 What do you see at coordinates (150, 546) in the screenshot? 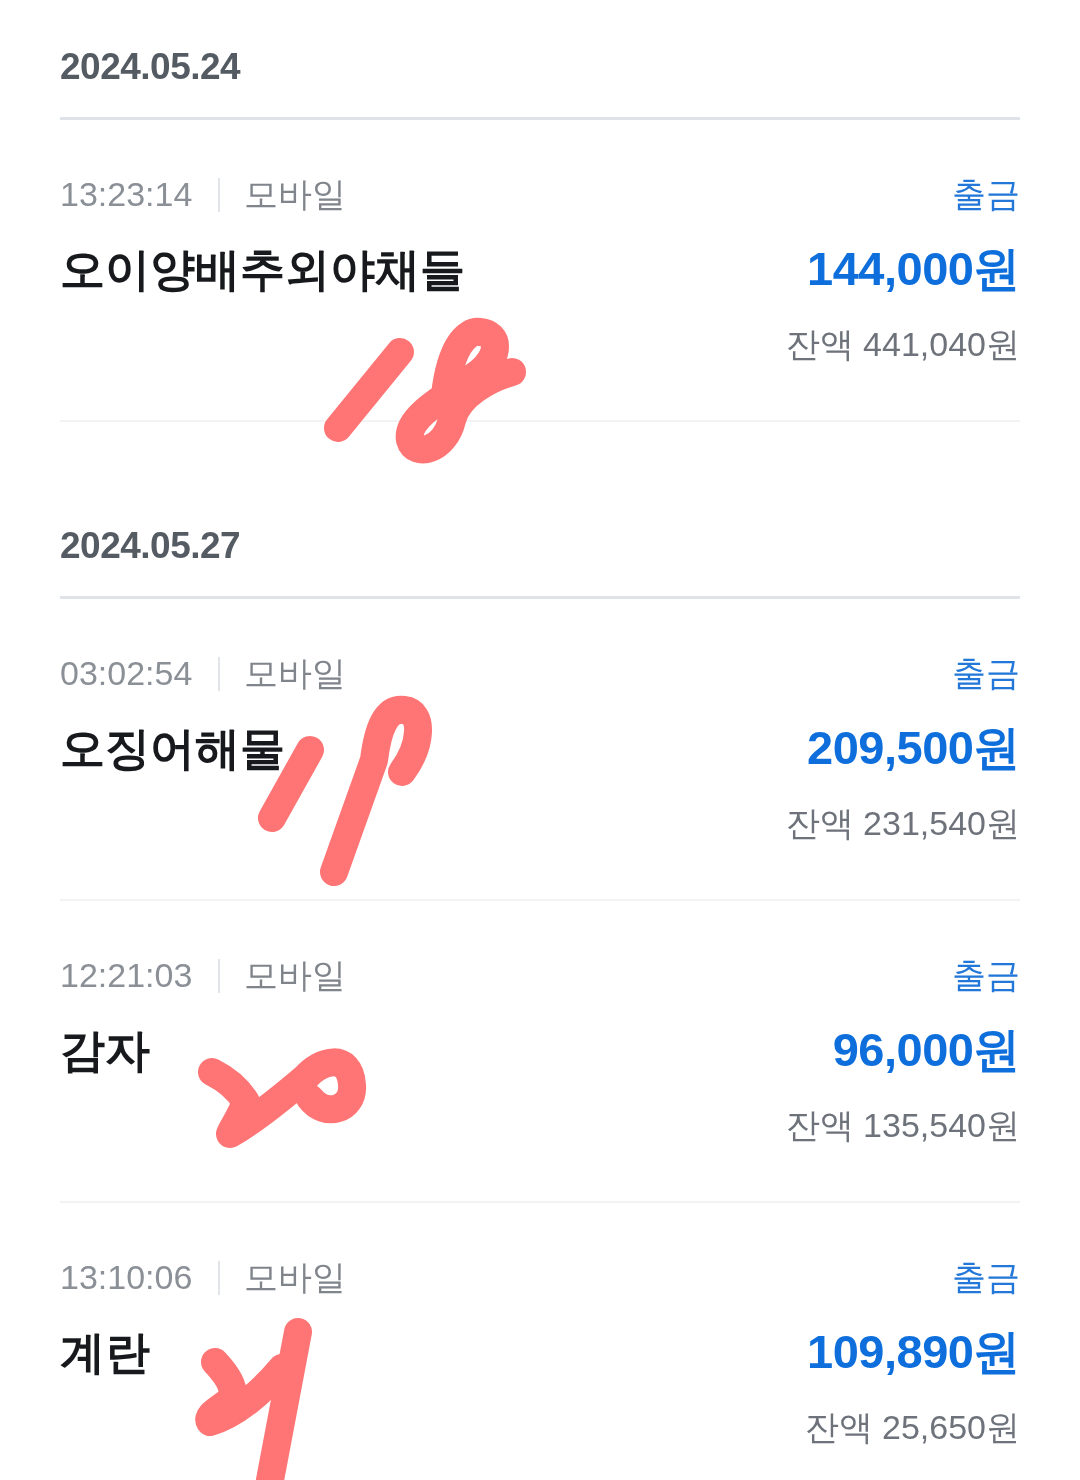
I see `date-heading: 2024.05.27` at bounding box center [150, 546].